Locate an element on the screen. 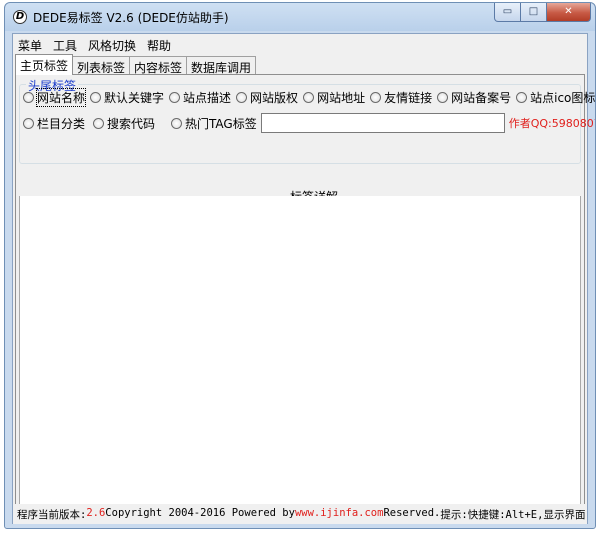 This screenshot has height=533, width=600. window-controls: ▭ □ ✕ is located at coordinates (542, 12).